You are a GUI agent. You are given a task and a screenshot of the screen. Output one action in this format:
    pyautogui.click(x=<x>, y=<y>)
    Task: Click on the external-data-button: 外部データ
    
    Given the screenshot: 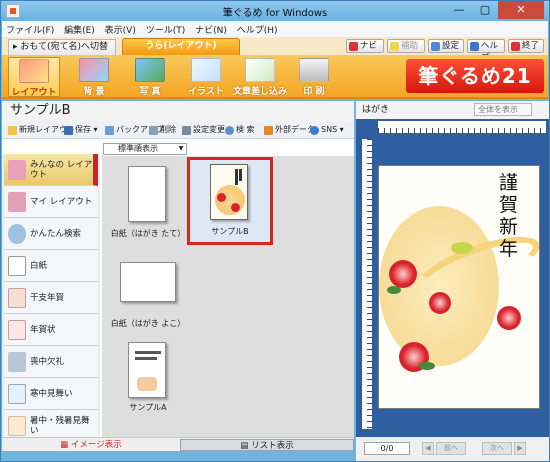 What is the action you would take?
    pyautogui.click(x=289, y=130)
    